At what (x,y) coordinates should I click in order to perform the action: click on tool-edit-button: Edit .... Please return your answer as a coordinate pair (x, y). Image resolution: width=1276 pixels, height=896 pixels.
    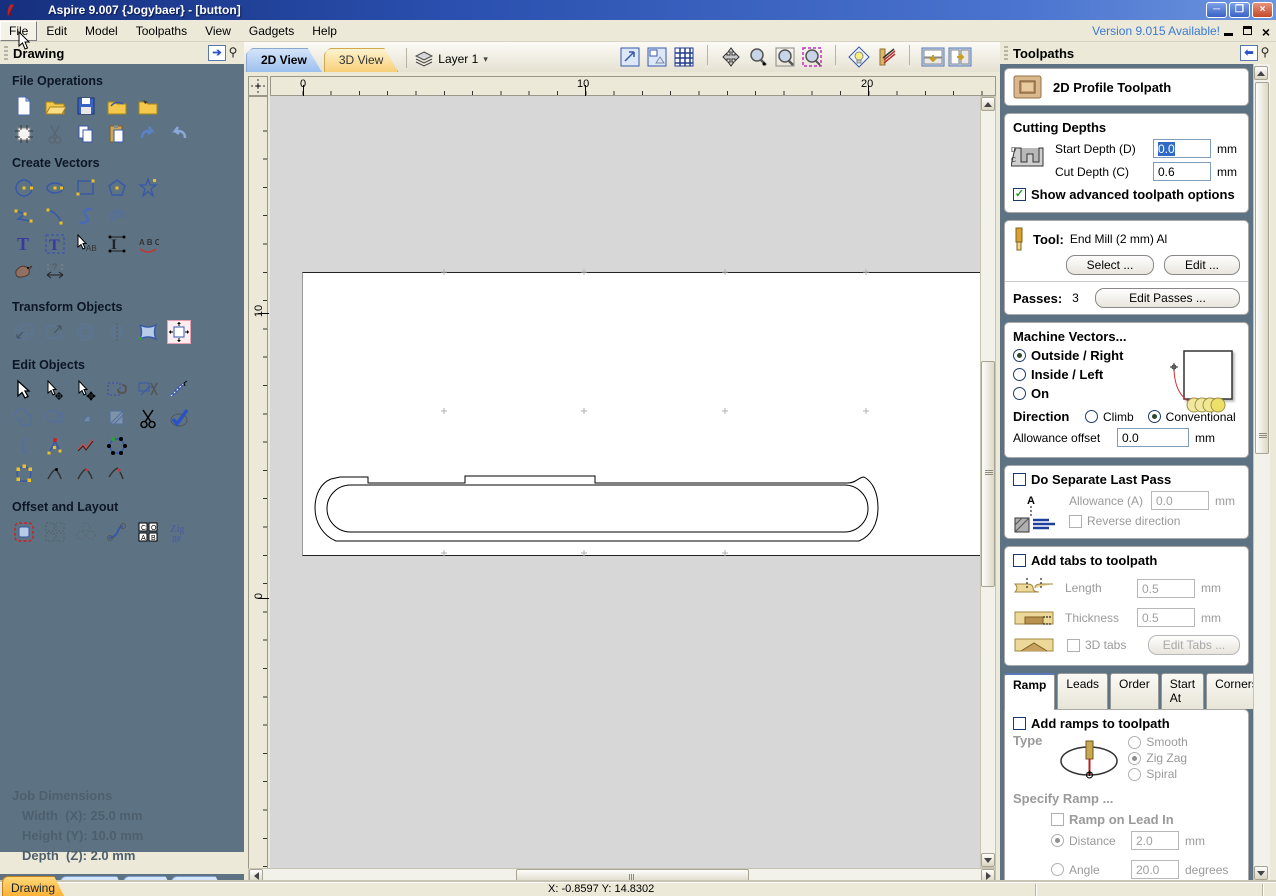
    Looking at the image, I should click on (1202, 265).